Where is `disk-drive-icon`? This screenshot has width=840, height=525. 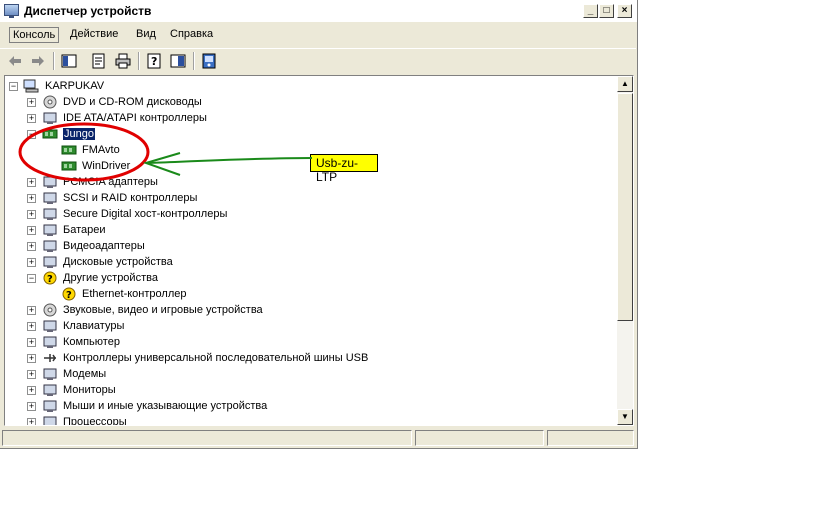 disk-drive-icon is located at coordinates (50, 262).